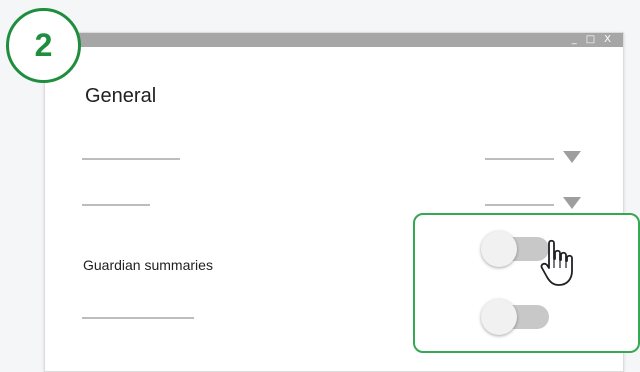 This screenshot has height=372, width=640. I want to click on step-number: 2, so click(43, 45).